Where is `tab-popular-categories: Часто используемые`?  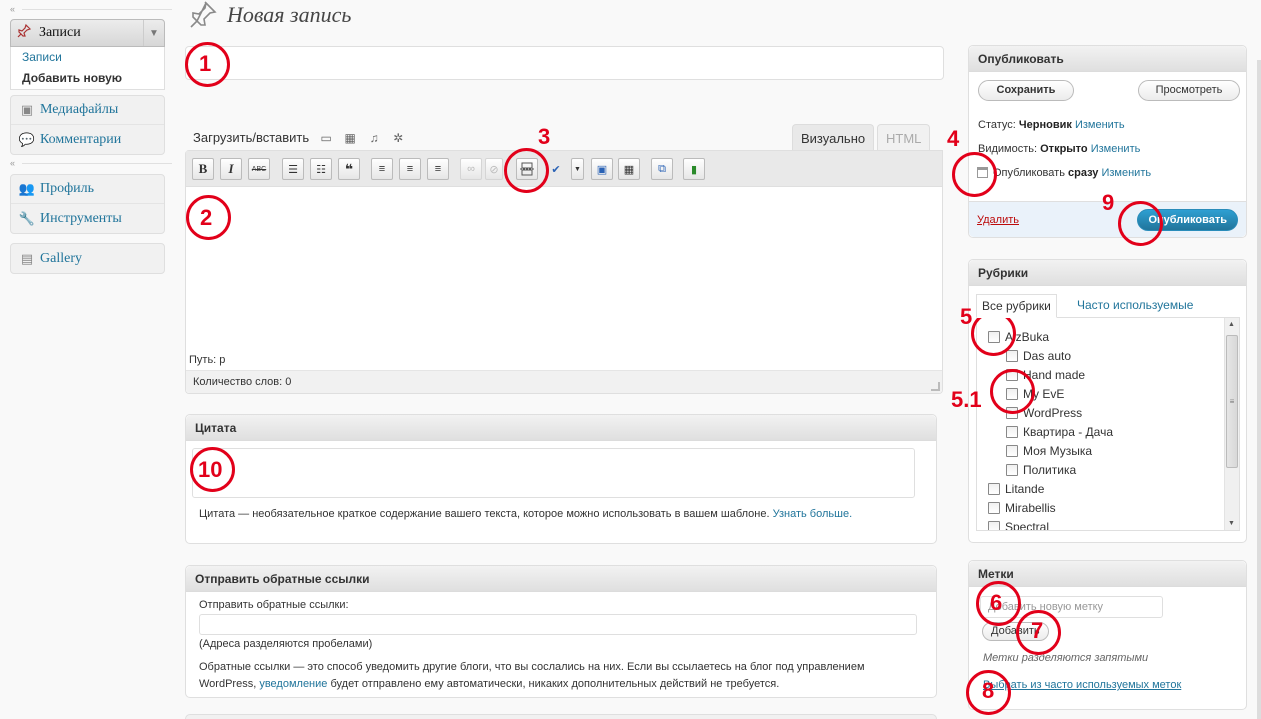 tab-popular-categories: Часто используемые is located at coordinates (1135, 306).